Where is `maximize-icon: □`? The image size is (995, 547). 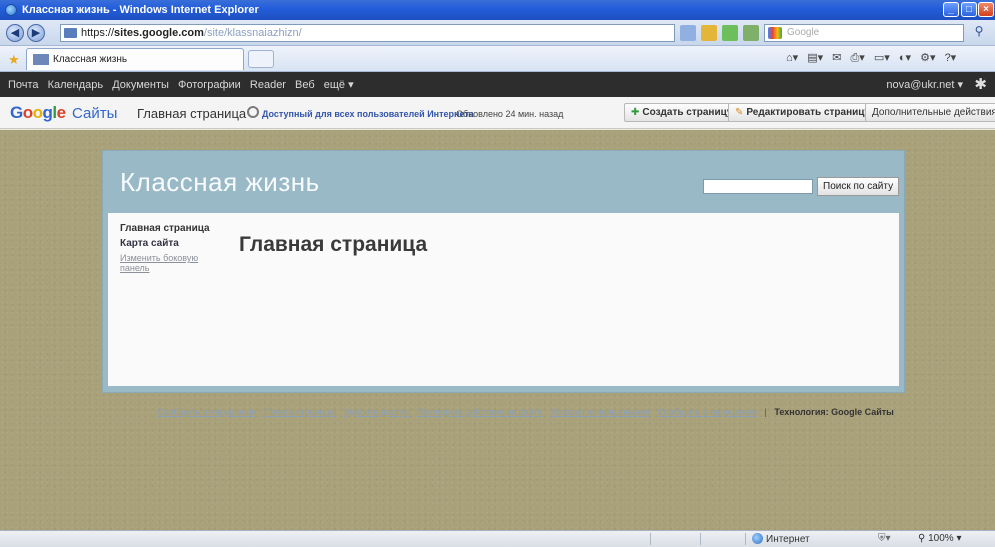
maximize-icon: □ is located at coordinates (969, 9).